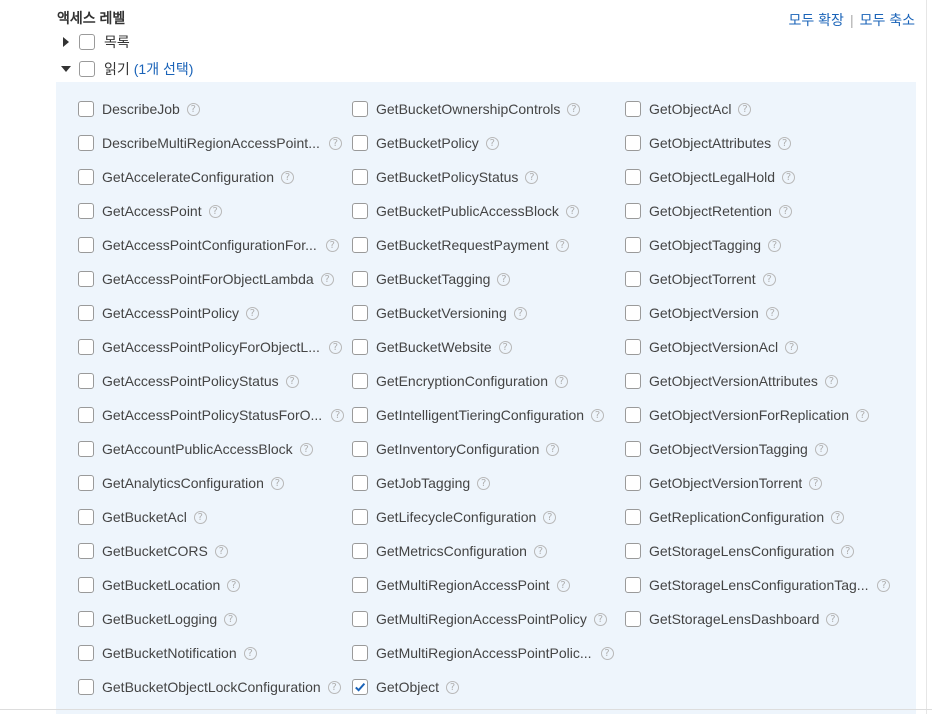 The width and height of the screenshot is (932, 714). Describe the element at coordinates (757, 619) in the screenshot. I see `action-item: GetStorageLensDashboard?` at that location.